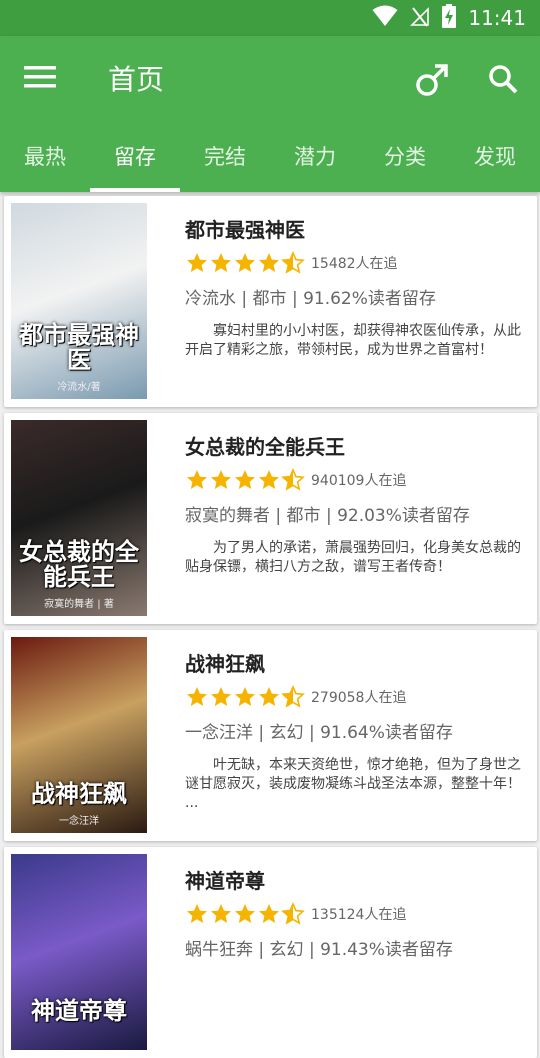 The image size is (540, 1058). Describe the element at coordinates (135, 156) in the screenshot. I see `tab-retention: 留存` at that location.